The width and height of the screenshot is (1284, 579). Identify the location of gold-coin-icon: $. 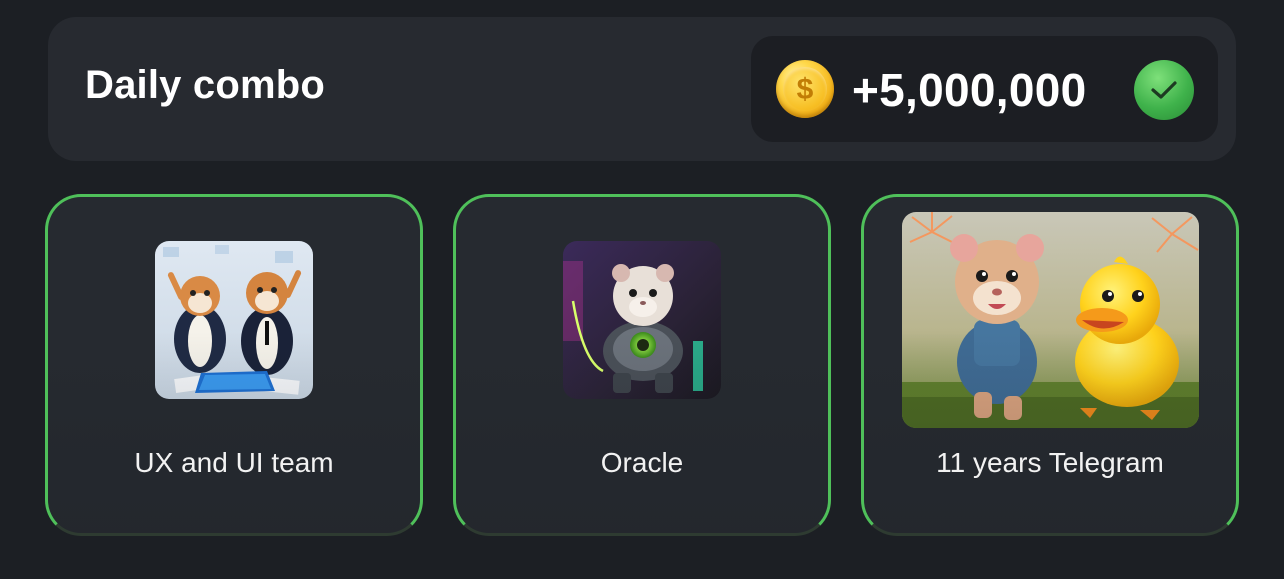
(805, 89).